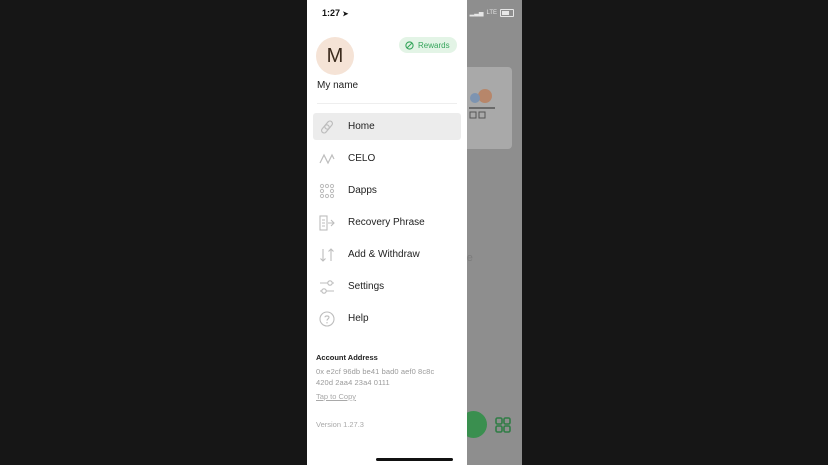 The image size is (828, 465). What do you see at coordinates (387, 126) in the screenshot?
I see `nav-item-home: Home` at bounding box center [387, 126].